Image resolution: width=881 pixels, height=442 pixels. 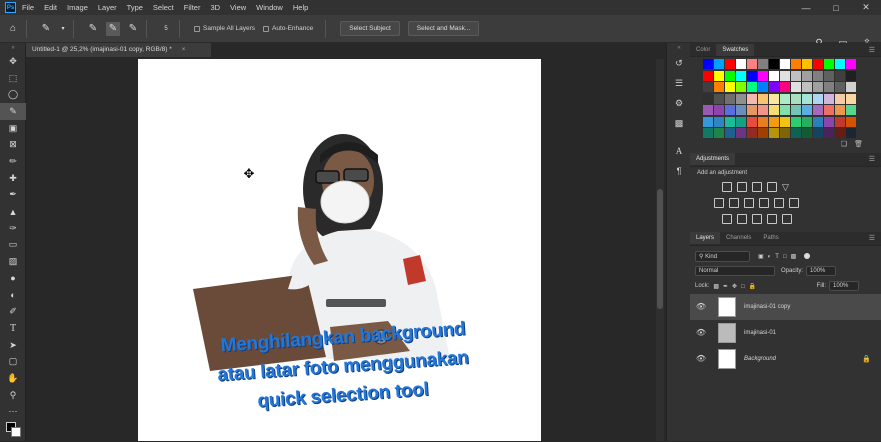 I want to click on channel-mixer-icon, so click(x=779, y=202).